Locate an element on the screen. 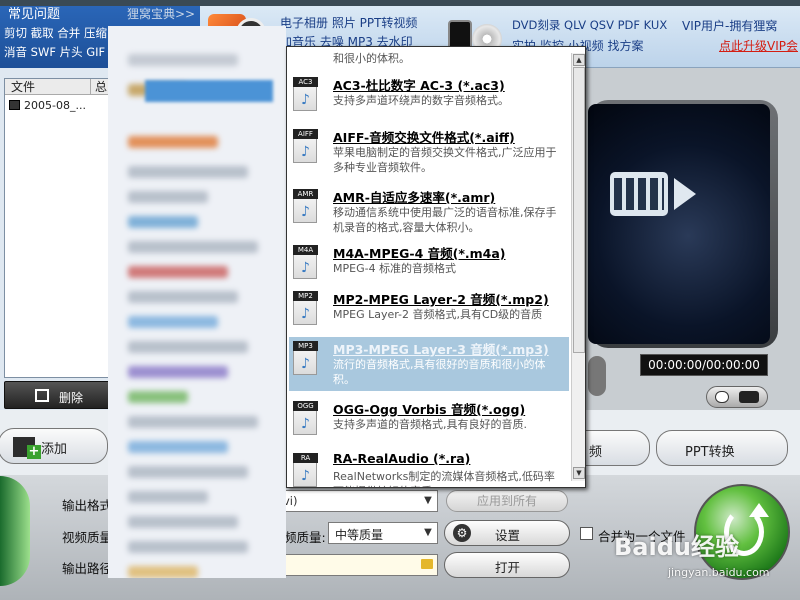  plus-icon: + is located at coordinates (34, 451).